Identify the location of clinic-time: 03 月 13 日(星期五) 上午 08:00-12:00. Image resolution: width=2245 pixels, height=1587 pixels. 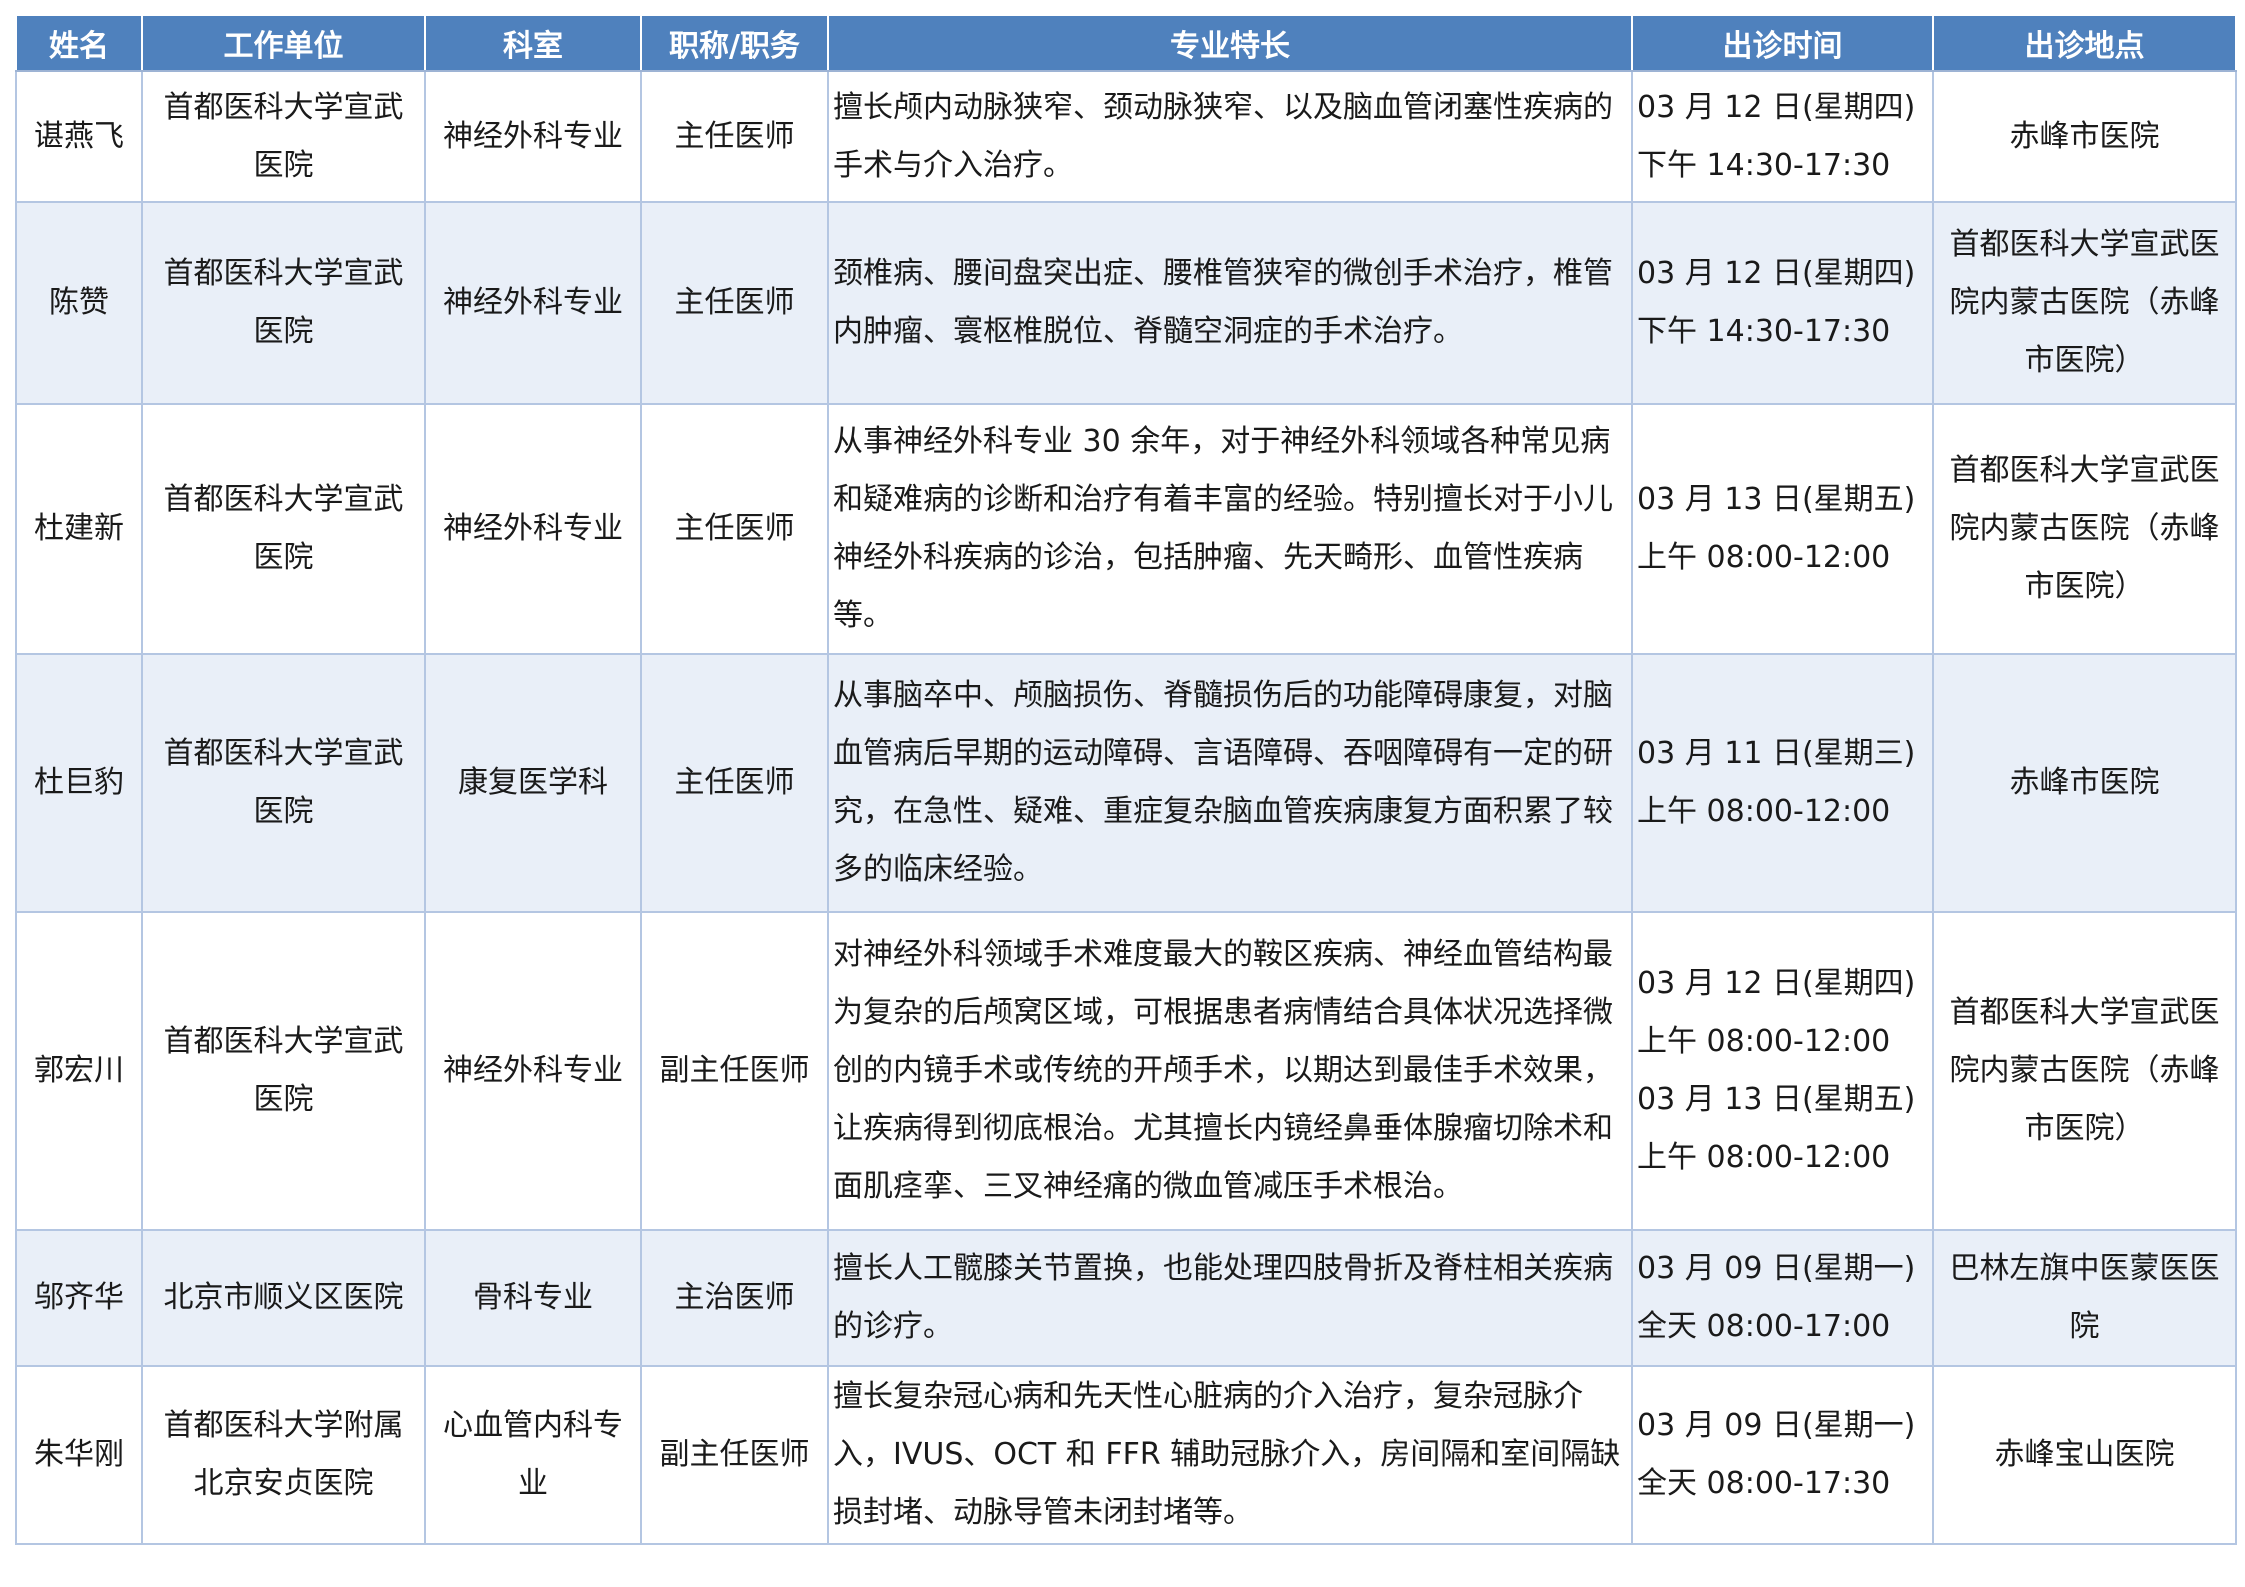
(1782, 529).